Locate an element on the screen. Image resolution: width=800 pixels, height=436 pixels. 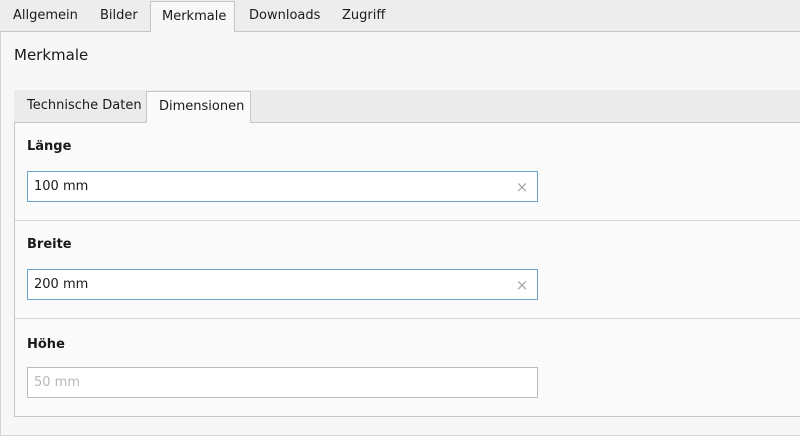
tab-merkmale: Merkmale is located at coordinates (192, 17).